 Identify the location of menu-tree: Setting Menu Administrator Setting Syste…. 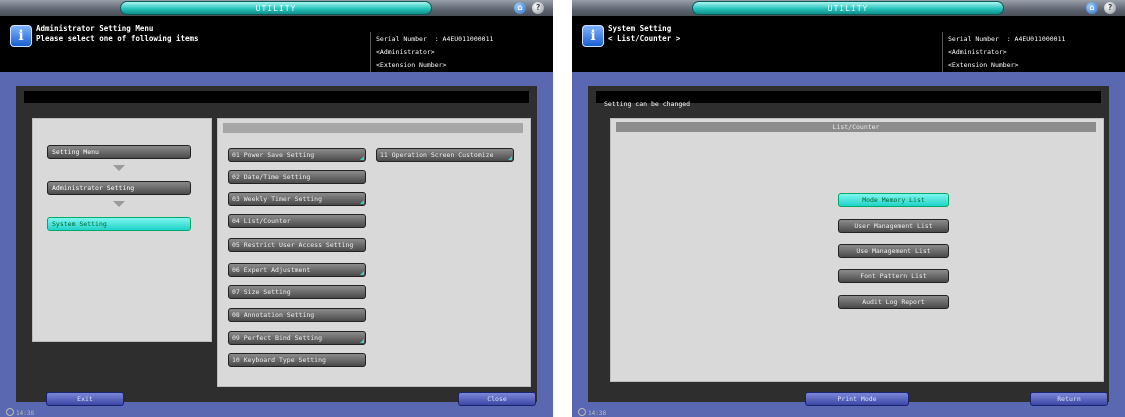
(122, 230).